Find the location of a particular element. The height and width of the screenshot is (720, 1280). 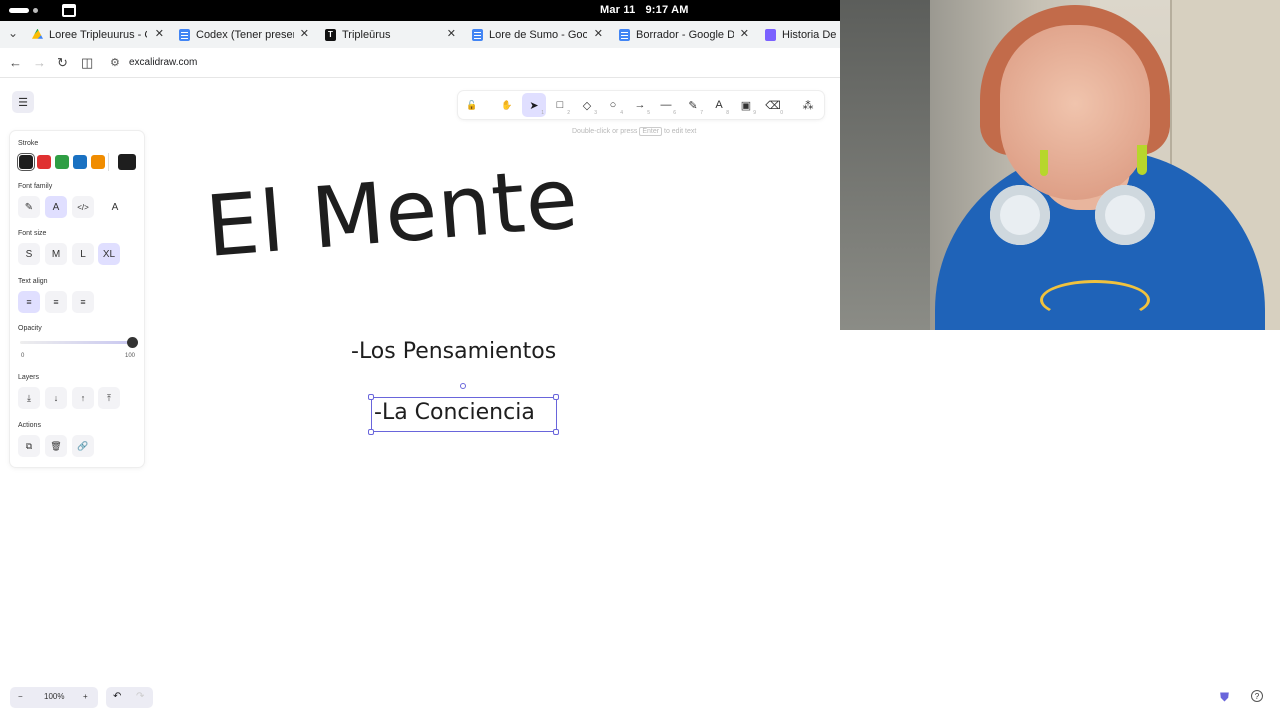

eraser-tool: ⌫ 0 is located at coordinates (773, 105).